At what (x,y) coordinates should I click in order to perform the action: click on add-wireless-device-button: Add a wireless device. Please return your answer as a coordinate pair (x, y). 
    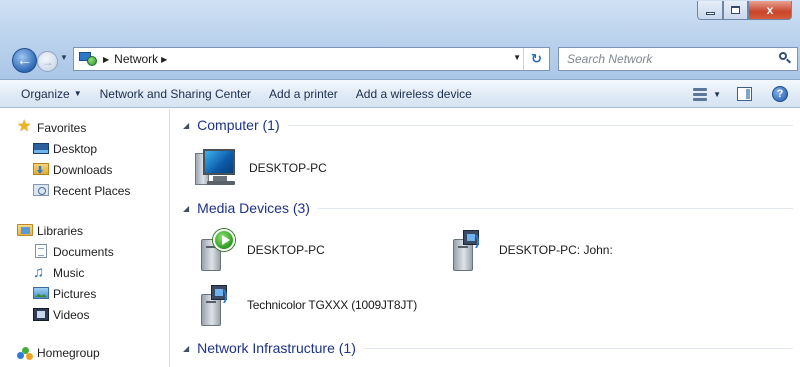
    Looking at the image, I should click on (414, 94).